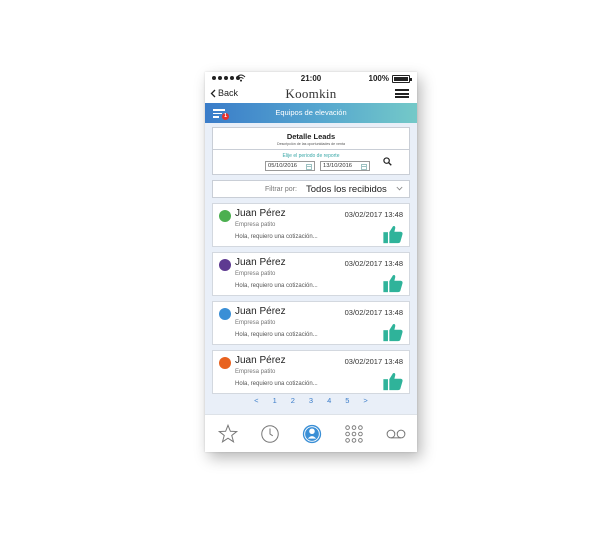 This screenshot has height=550, width=600. Describe the element at coordinates (338, 166) in the screenshot. I see `date-to-value: 13/10/2016` at that location.